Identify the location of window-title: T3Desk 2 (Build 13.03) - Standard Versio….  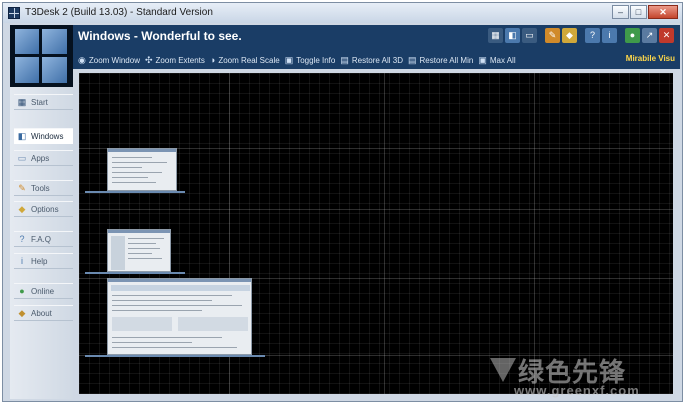
(119, 12).